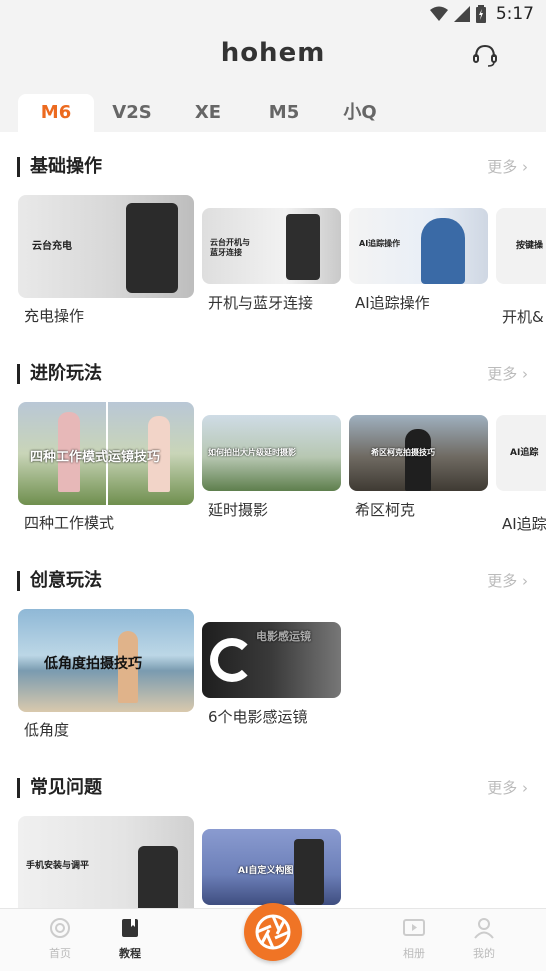  I want to click on nav-tutorial: 教程, so click(130, 939).